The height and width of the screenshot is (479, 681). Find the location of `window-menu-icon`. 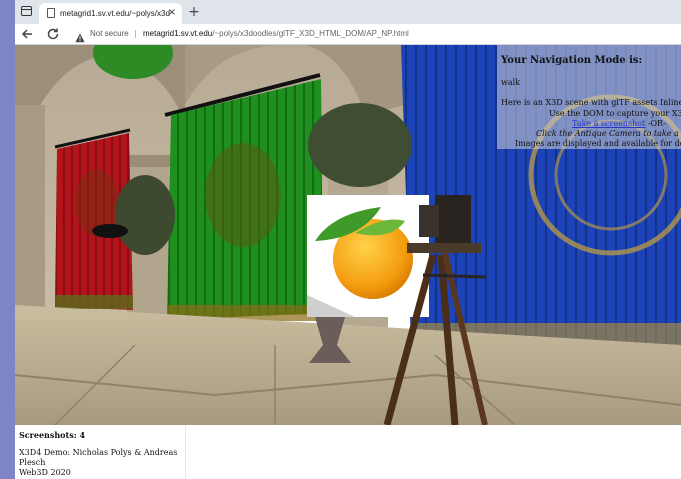

window-menu-icon is located at coordinates (26, 11).